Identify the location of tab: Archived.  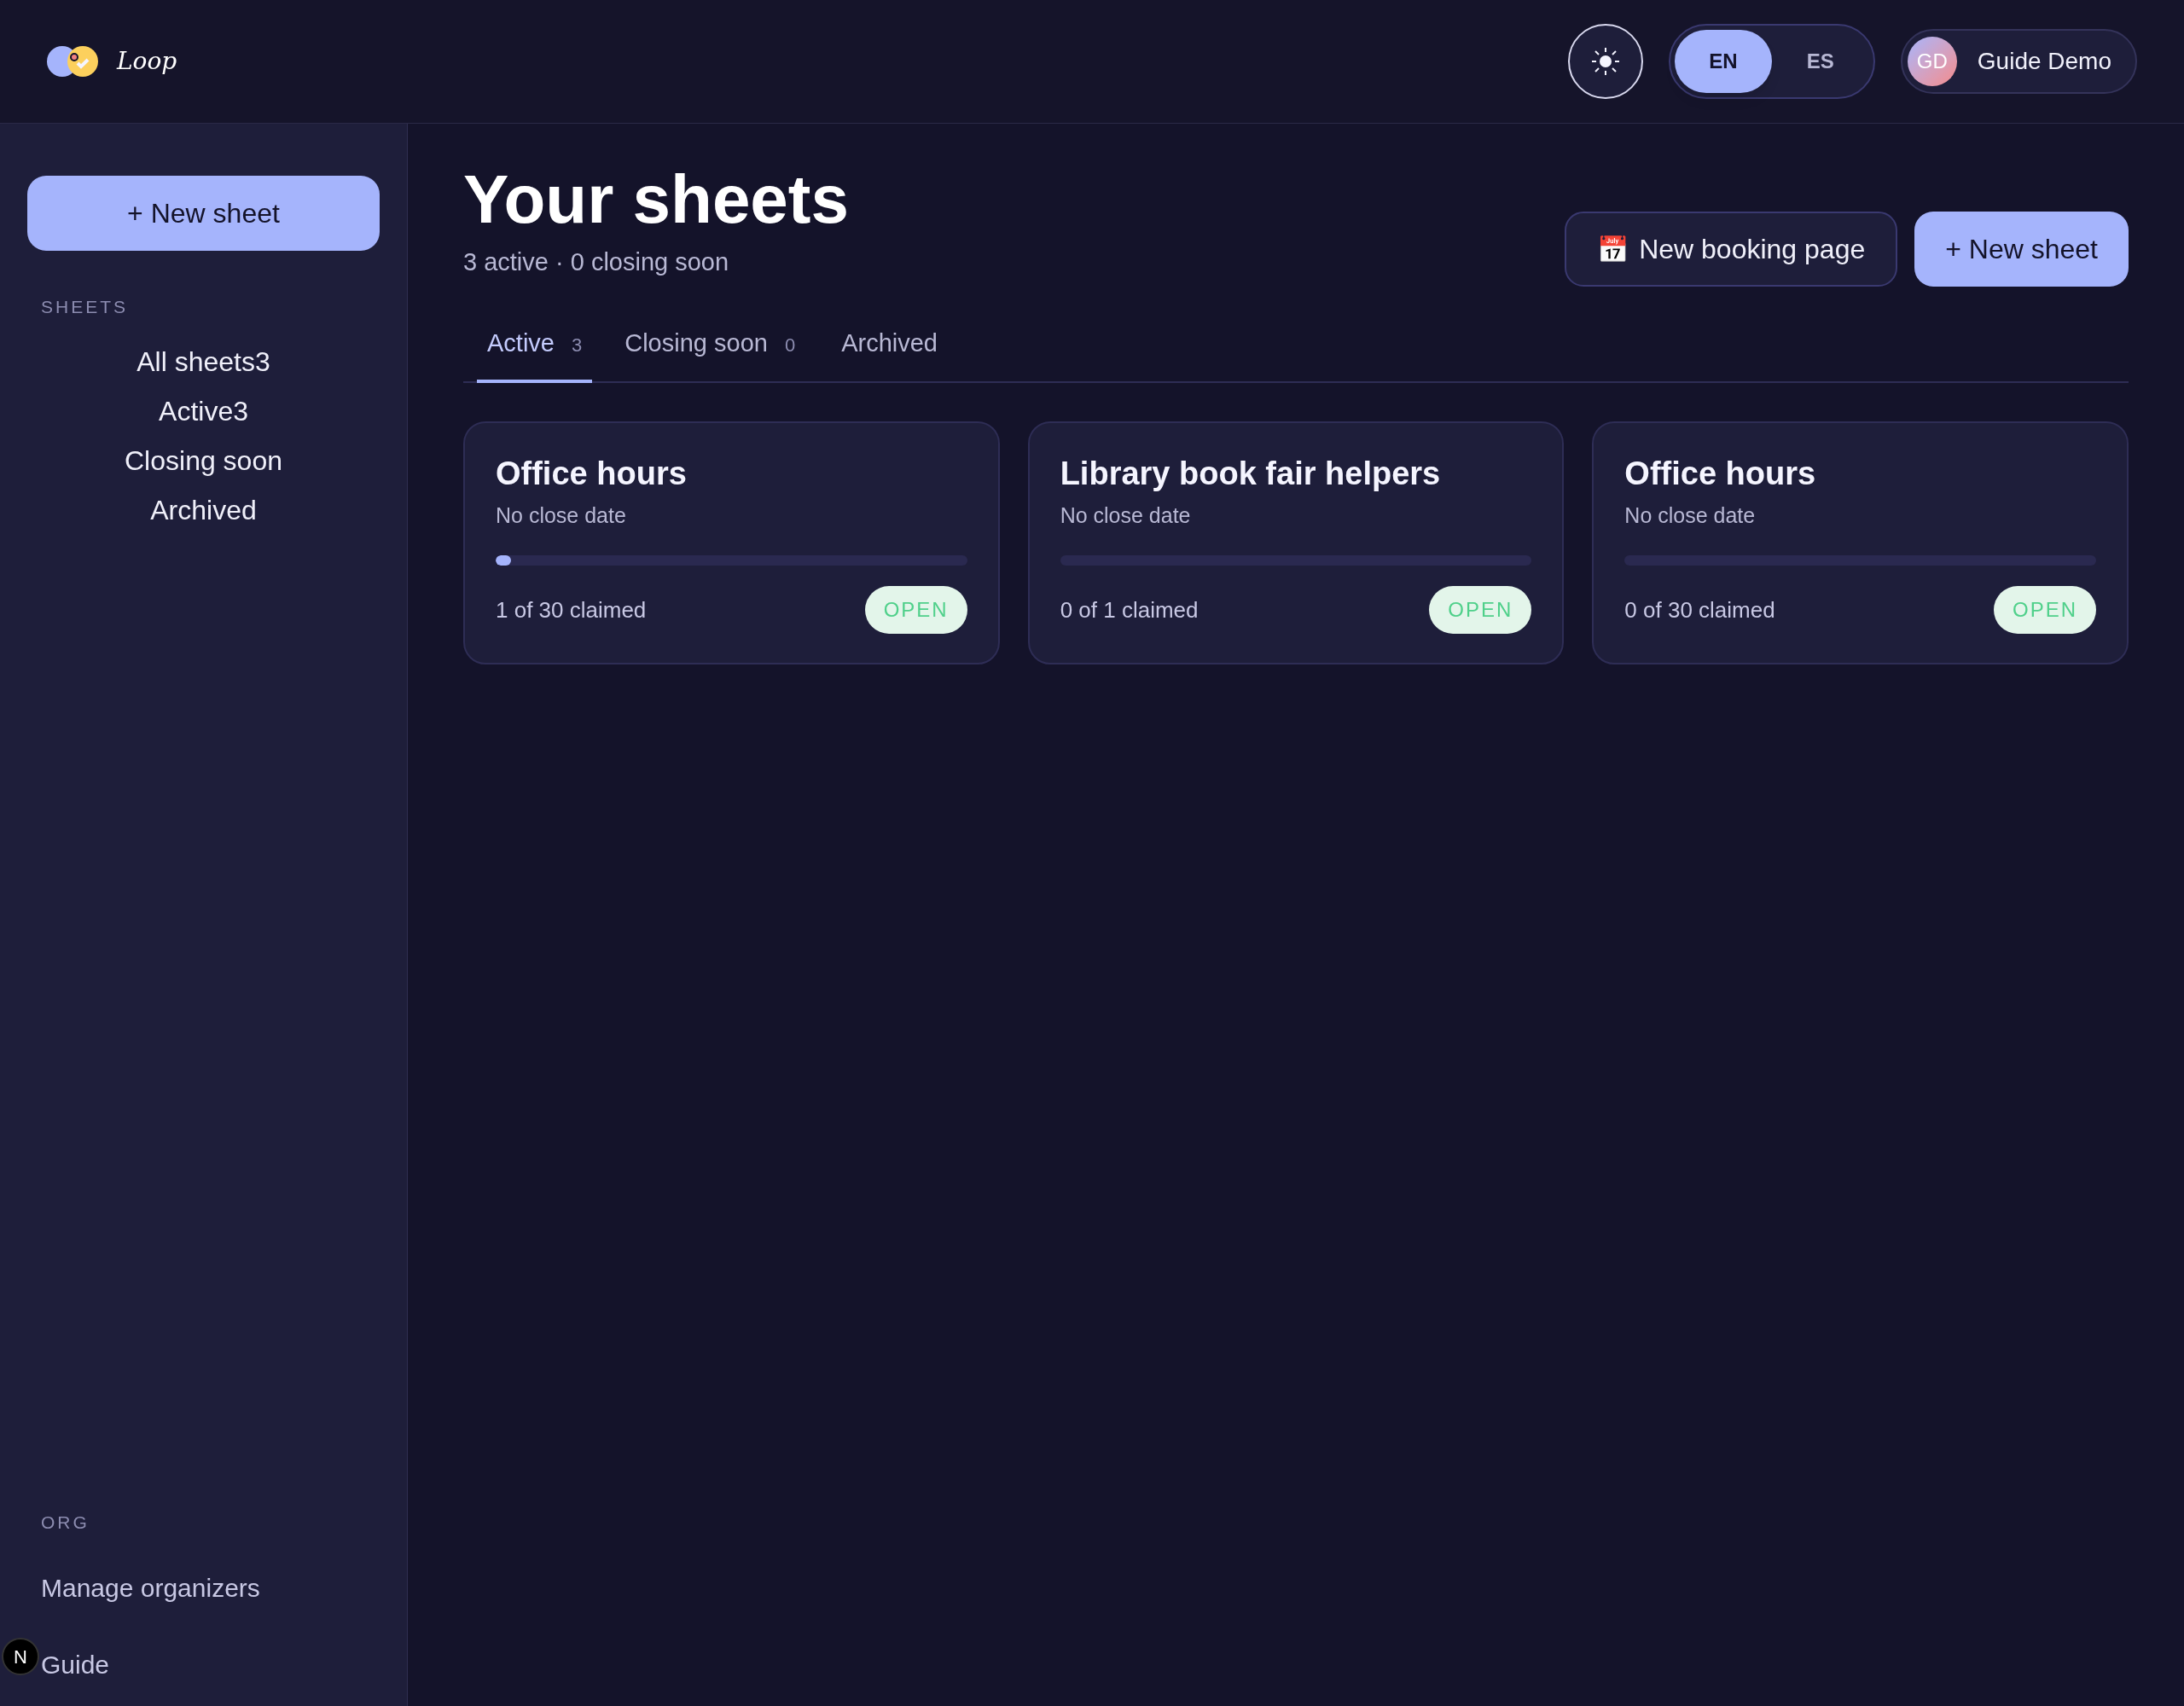
(890, 354).